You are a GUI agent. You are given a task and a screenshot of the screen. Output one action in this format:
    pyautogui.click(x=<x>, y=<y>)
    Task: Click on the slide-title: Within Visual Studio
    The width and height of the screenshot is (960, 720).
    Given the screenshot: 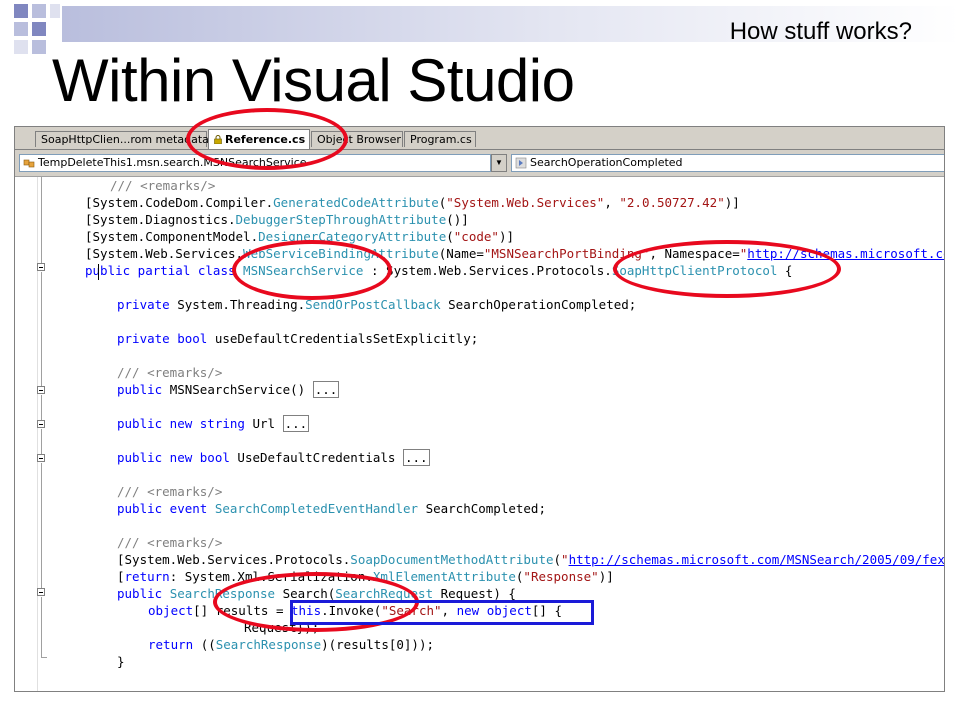 What is the action you would take?
    pyautogui.click(x=313, y=80)
    